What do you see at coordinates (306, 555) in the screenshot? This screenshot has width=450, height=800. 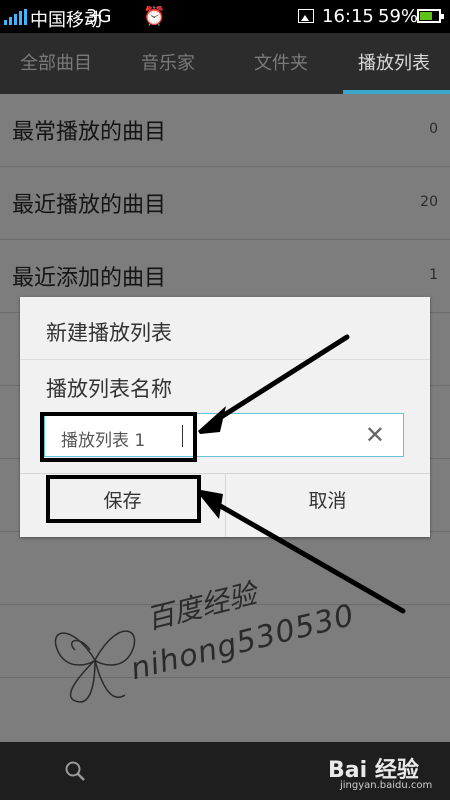 I see `arrow-to-save` at bounding box center [306, 555].